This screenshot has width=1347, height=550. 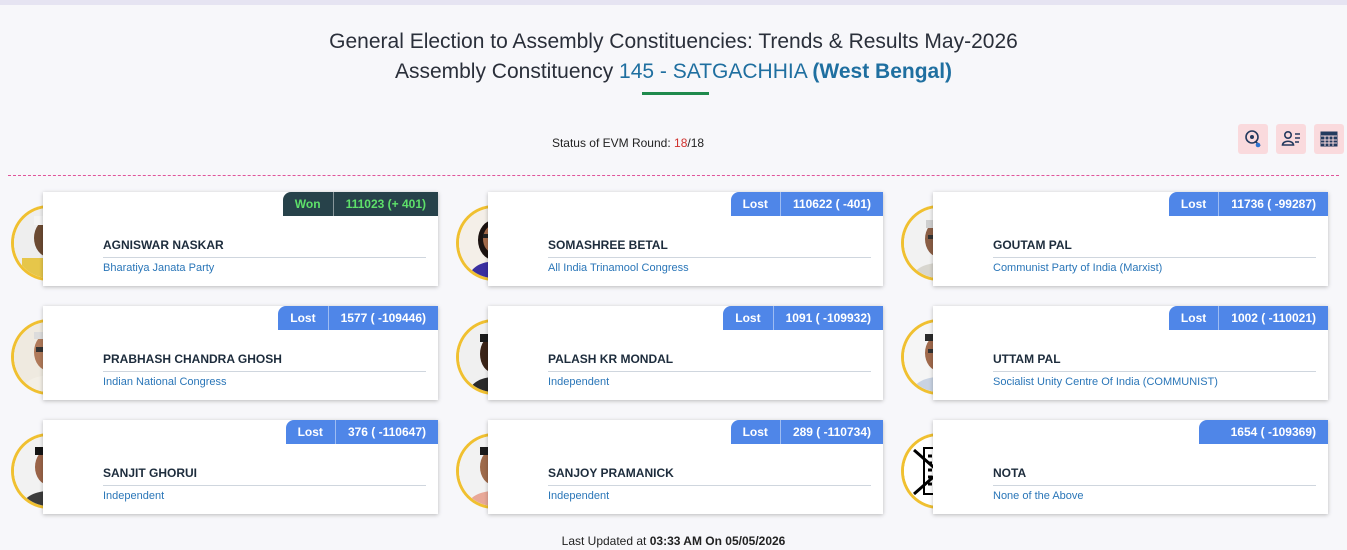 What do you see at coordinates (504, 71) in the screenshot?
I see `constituency-prefix: Assembly Constituency` at bounding box center [504, 71].